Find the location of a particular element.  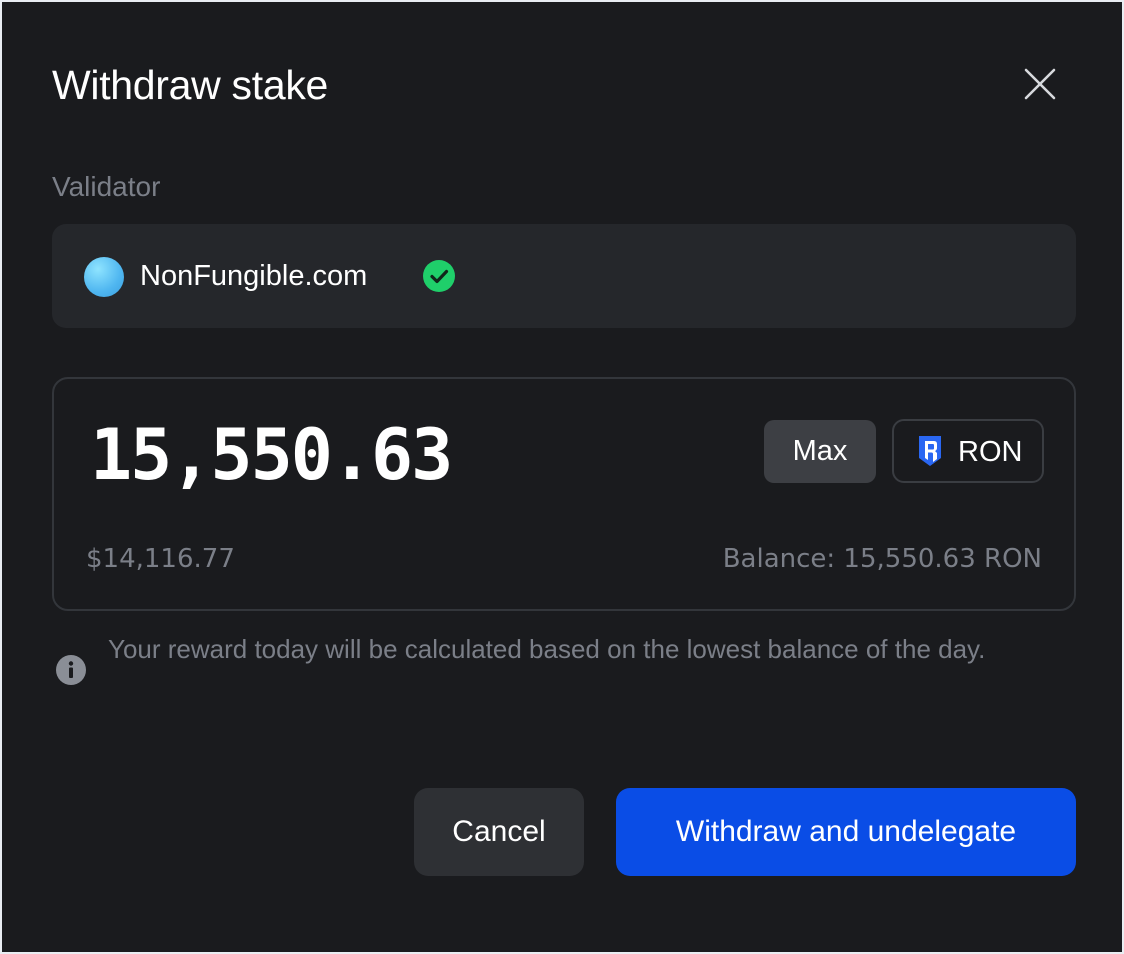

balance-text: Balance: 15,550.63 RON is located at coordinates (882, 559).